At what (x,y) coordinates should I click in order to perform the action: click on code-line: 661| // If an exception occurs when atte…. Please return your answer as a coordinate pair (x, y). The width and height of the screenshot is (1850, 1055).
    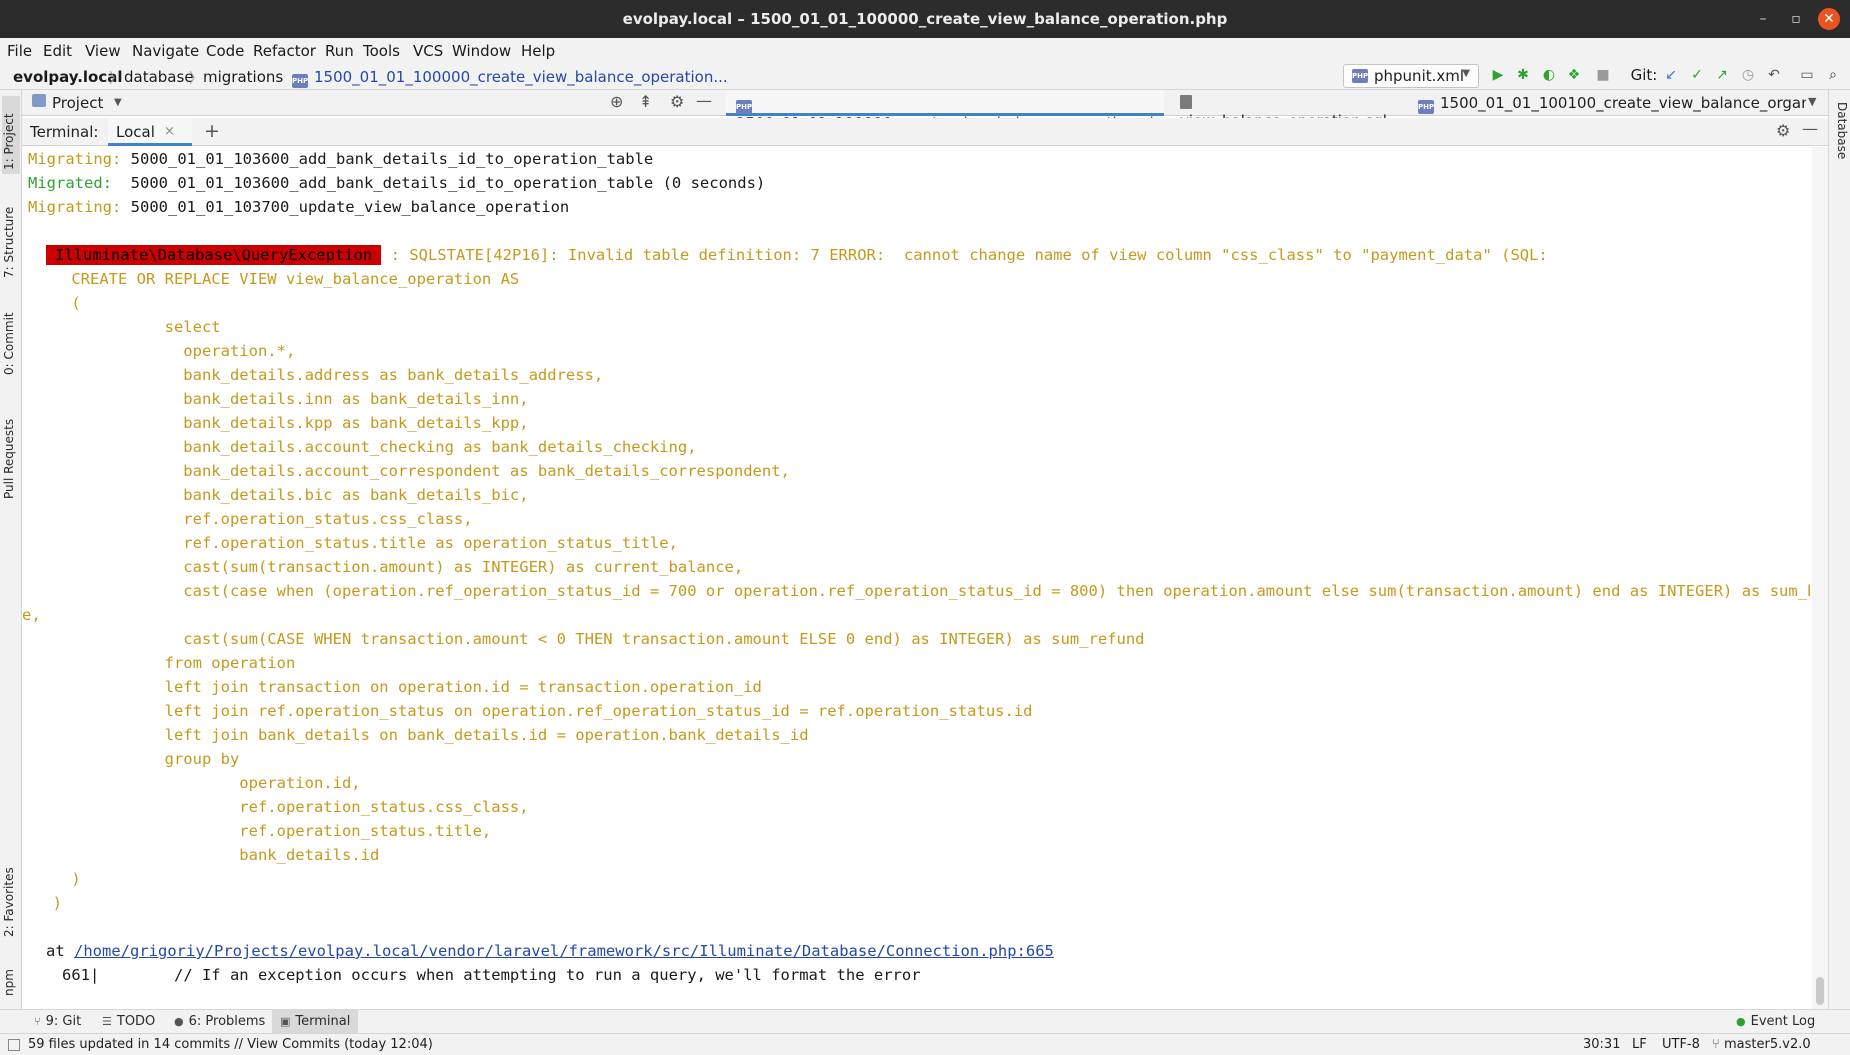
    Looking at the image, I should click on (491, 975).